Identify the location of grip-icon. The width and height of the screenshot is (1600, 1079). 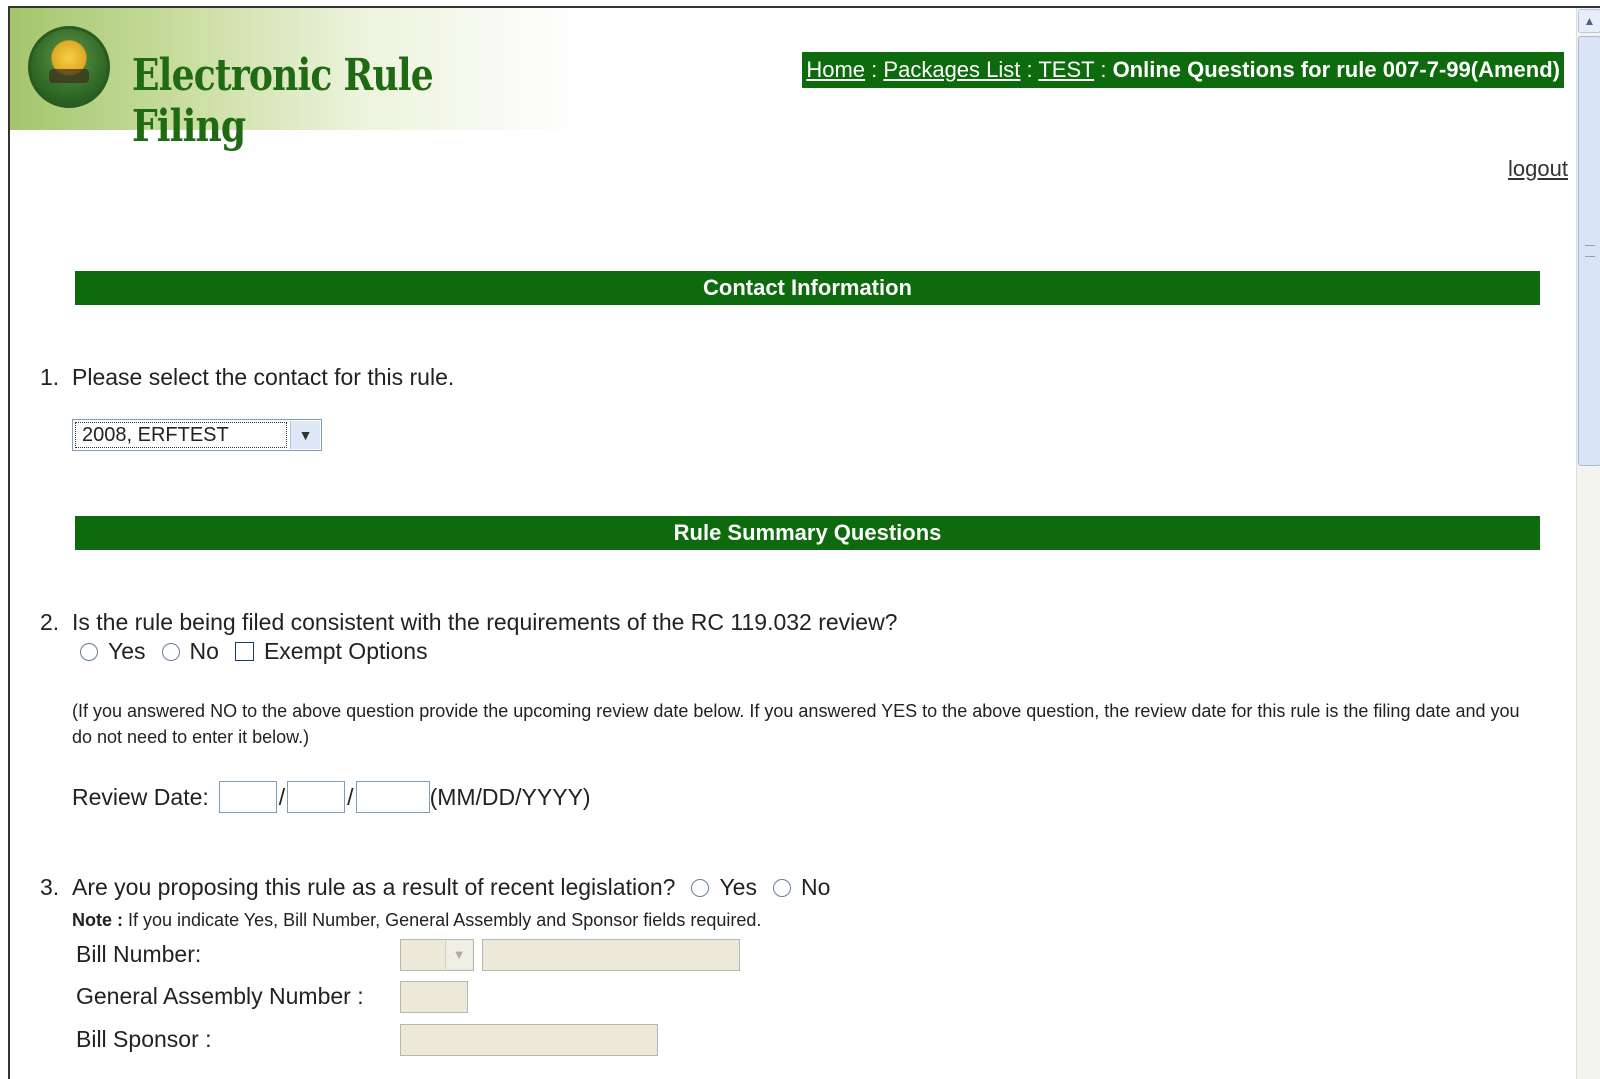
(1590, 251).